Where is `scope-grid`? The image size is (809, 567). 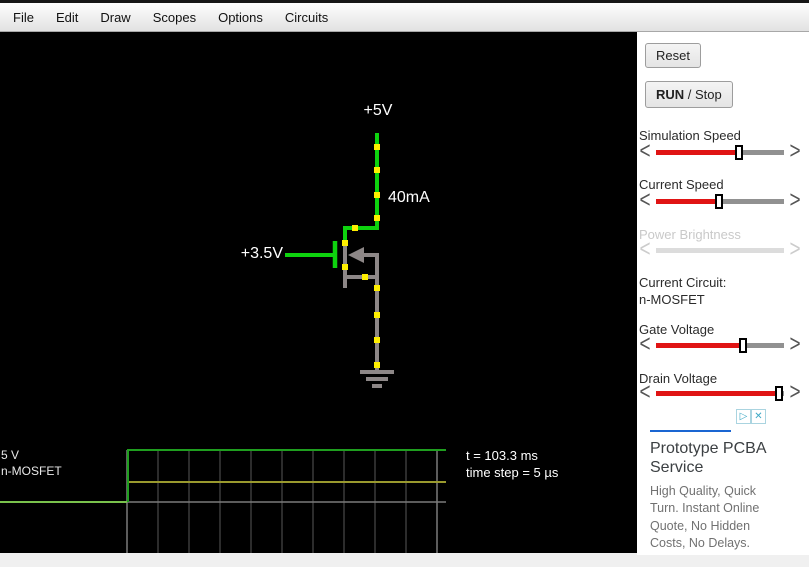
scope-grid is located at coordinates (286, 501).